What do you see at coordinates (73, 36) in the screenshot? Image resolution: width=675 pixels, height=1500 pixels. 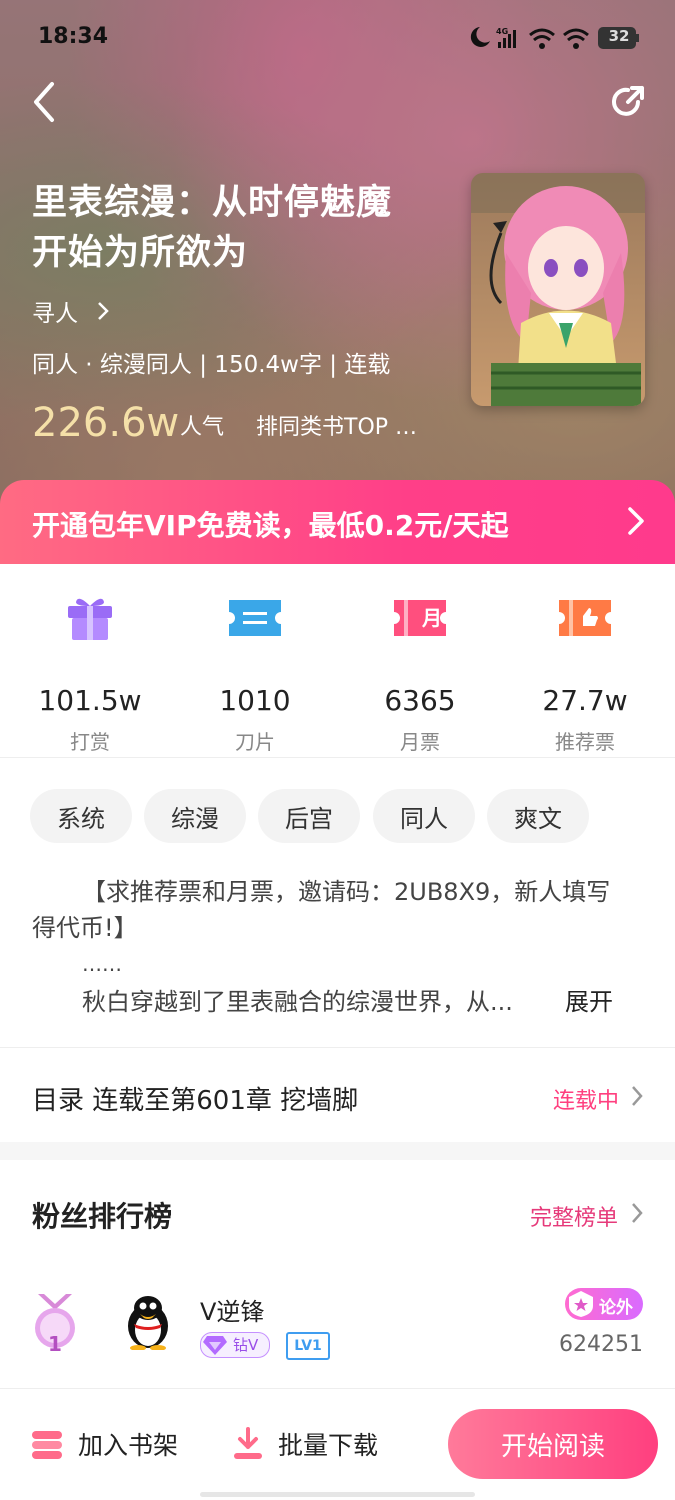 I see `status-time: 18:34` at bounding box center [73, 36].